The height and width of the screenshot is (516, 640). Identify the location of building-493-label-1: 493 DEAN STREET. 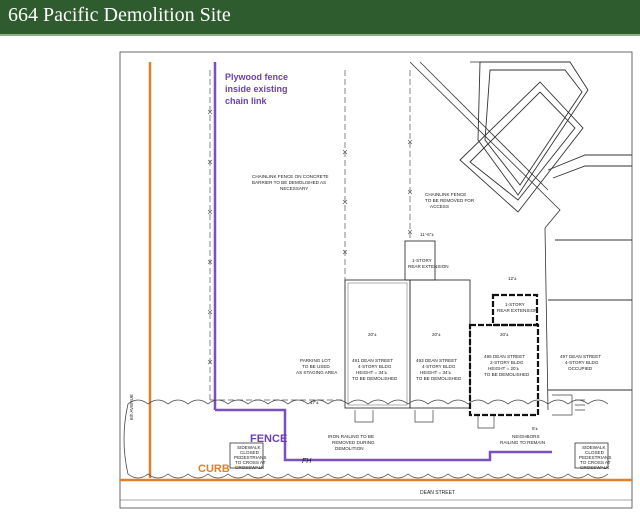
(436, 360).